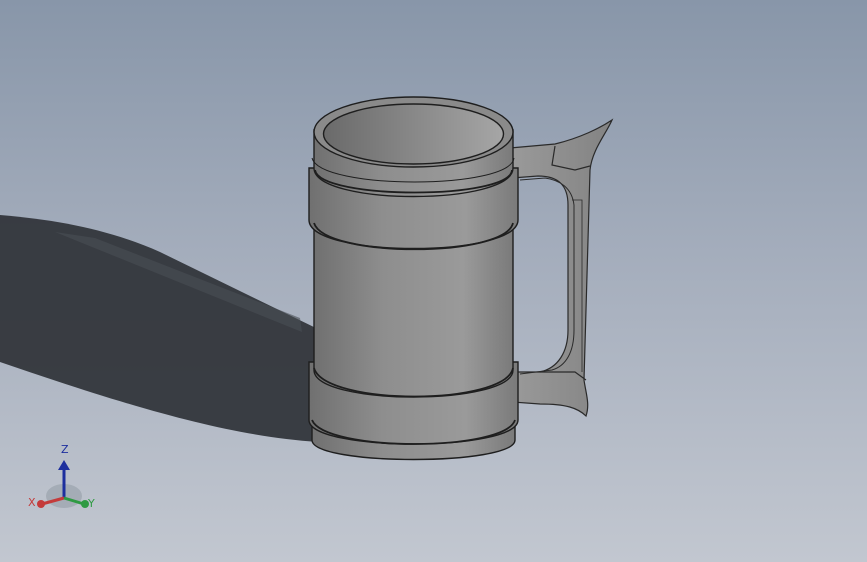 This screenshot has width=867, height=562. I want to click on z-axis-label: Z, so click(65, 449).